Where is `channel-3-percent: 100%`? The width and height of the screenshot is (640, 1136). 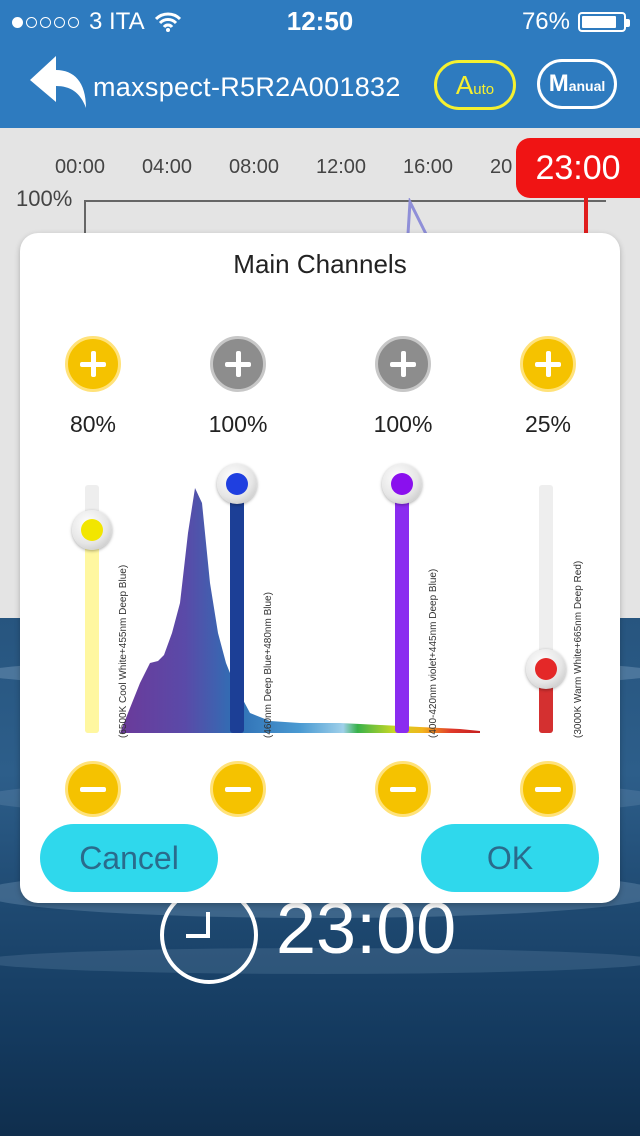 channel-3-percent: 100% is located at coordinates (403, 424).